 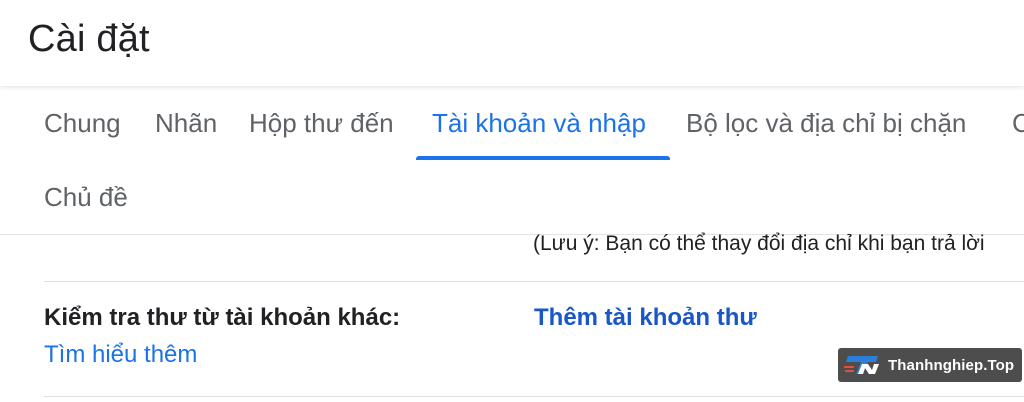 I want to click on learn-more-link: Tìm hiểu thêm, so click(x=120, y=355).